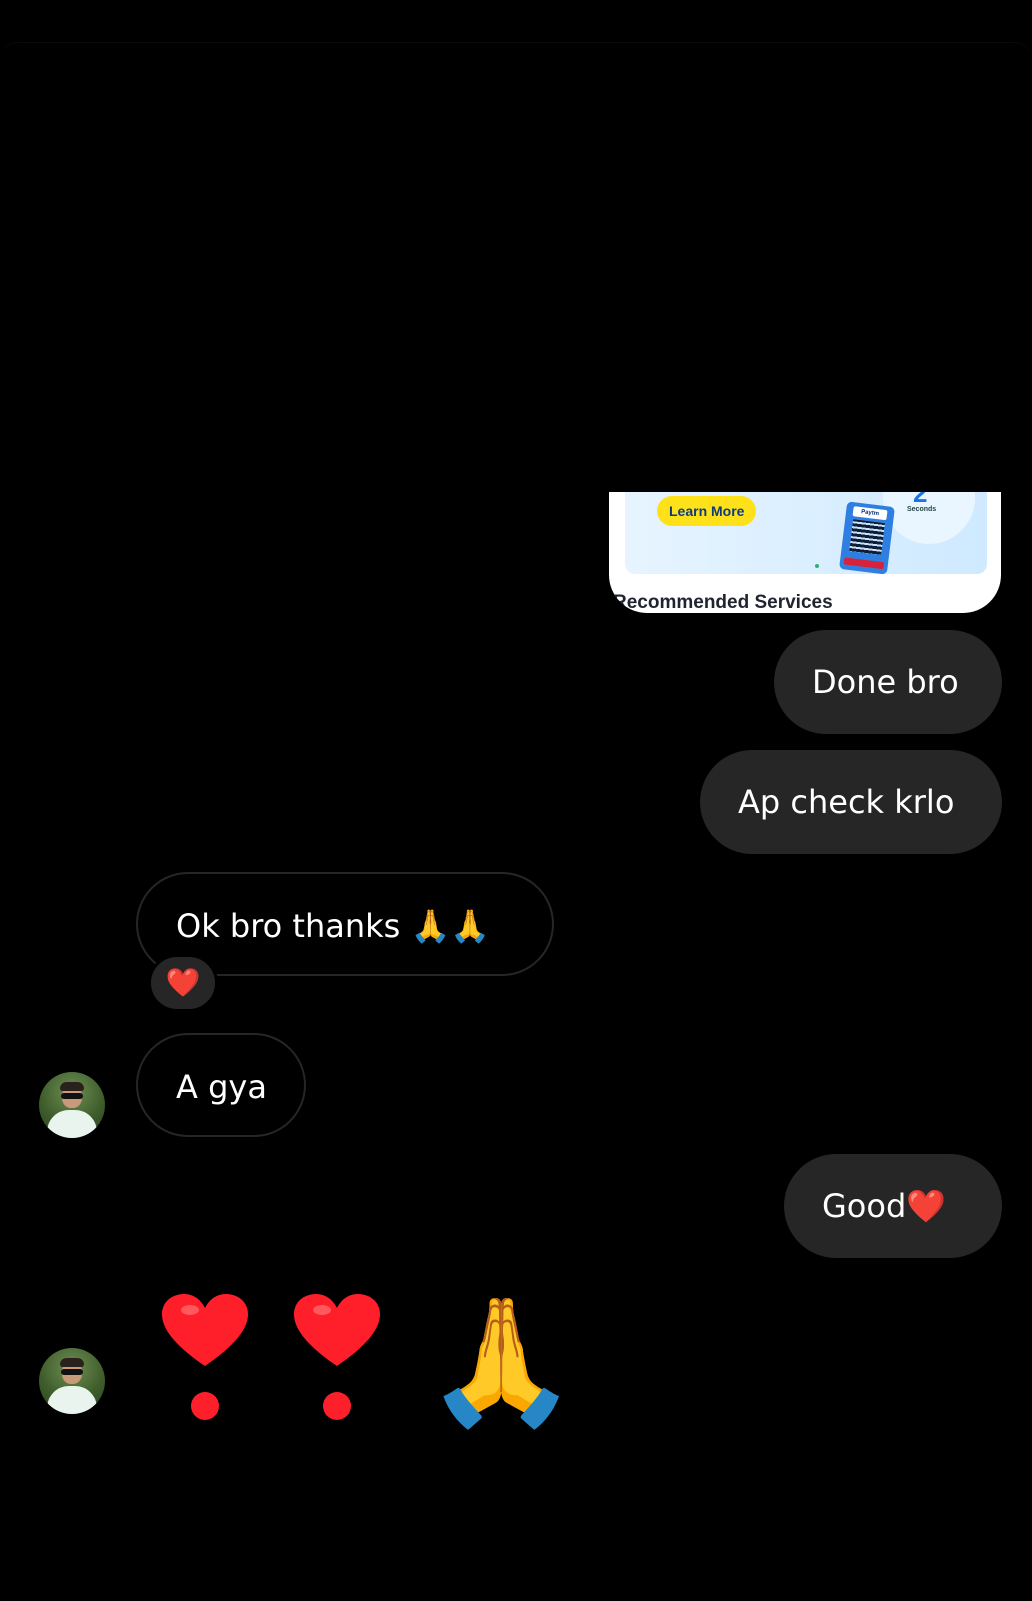  Describe the element at coordinates (806, 533) in the screenshot. I see `promo-banner: 2 Seconds Learn More Paytm` at that location.